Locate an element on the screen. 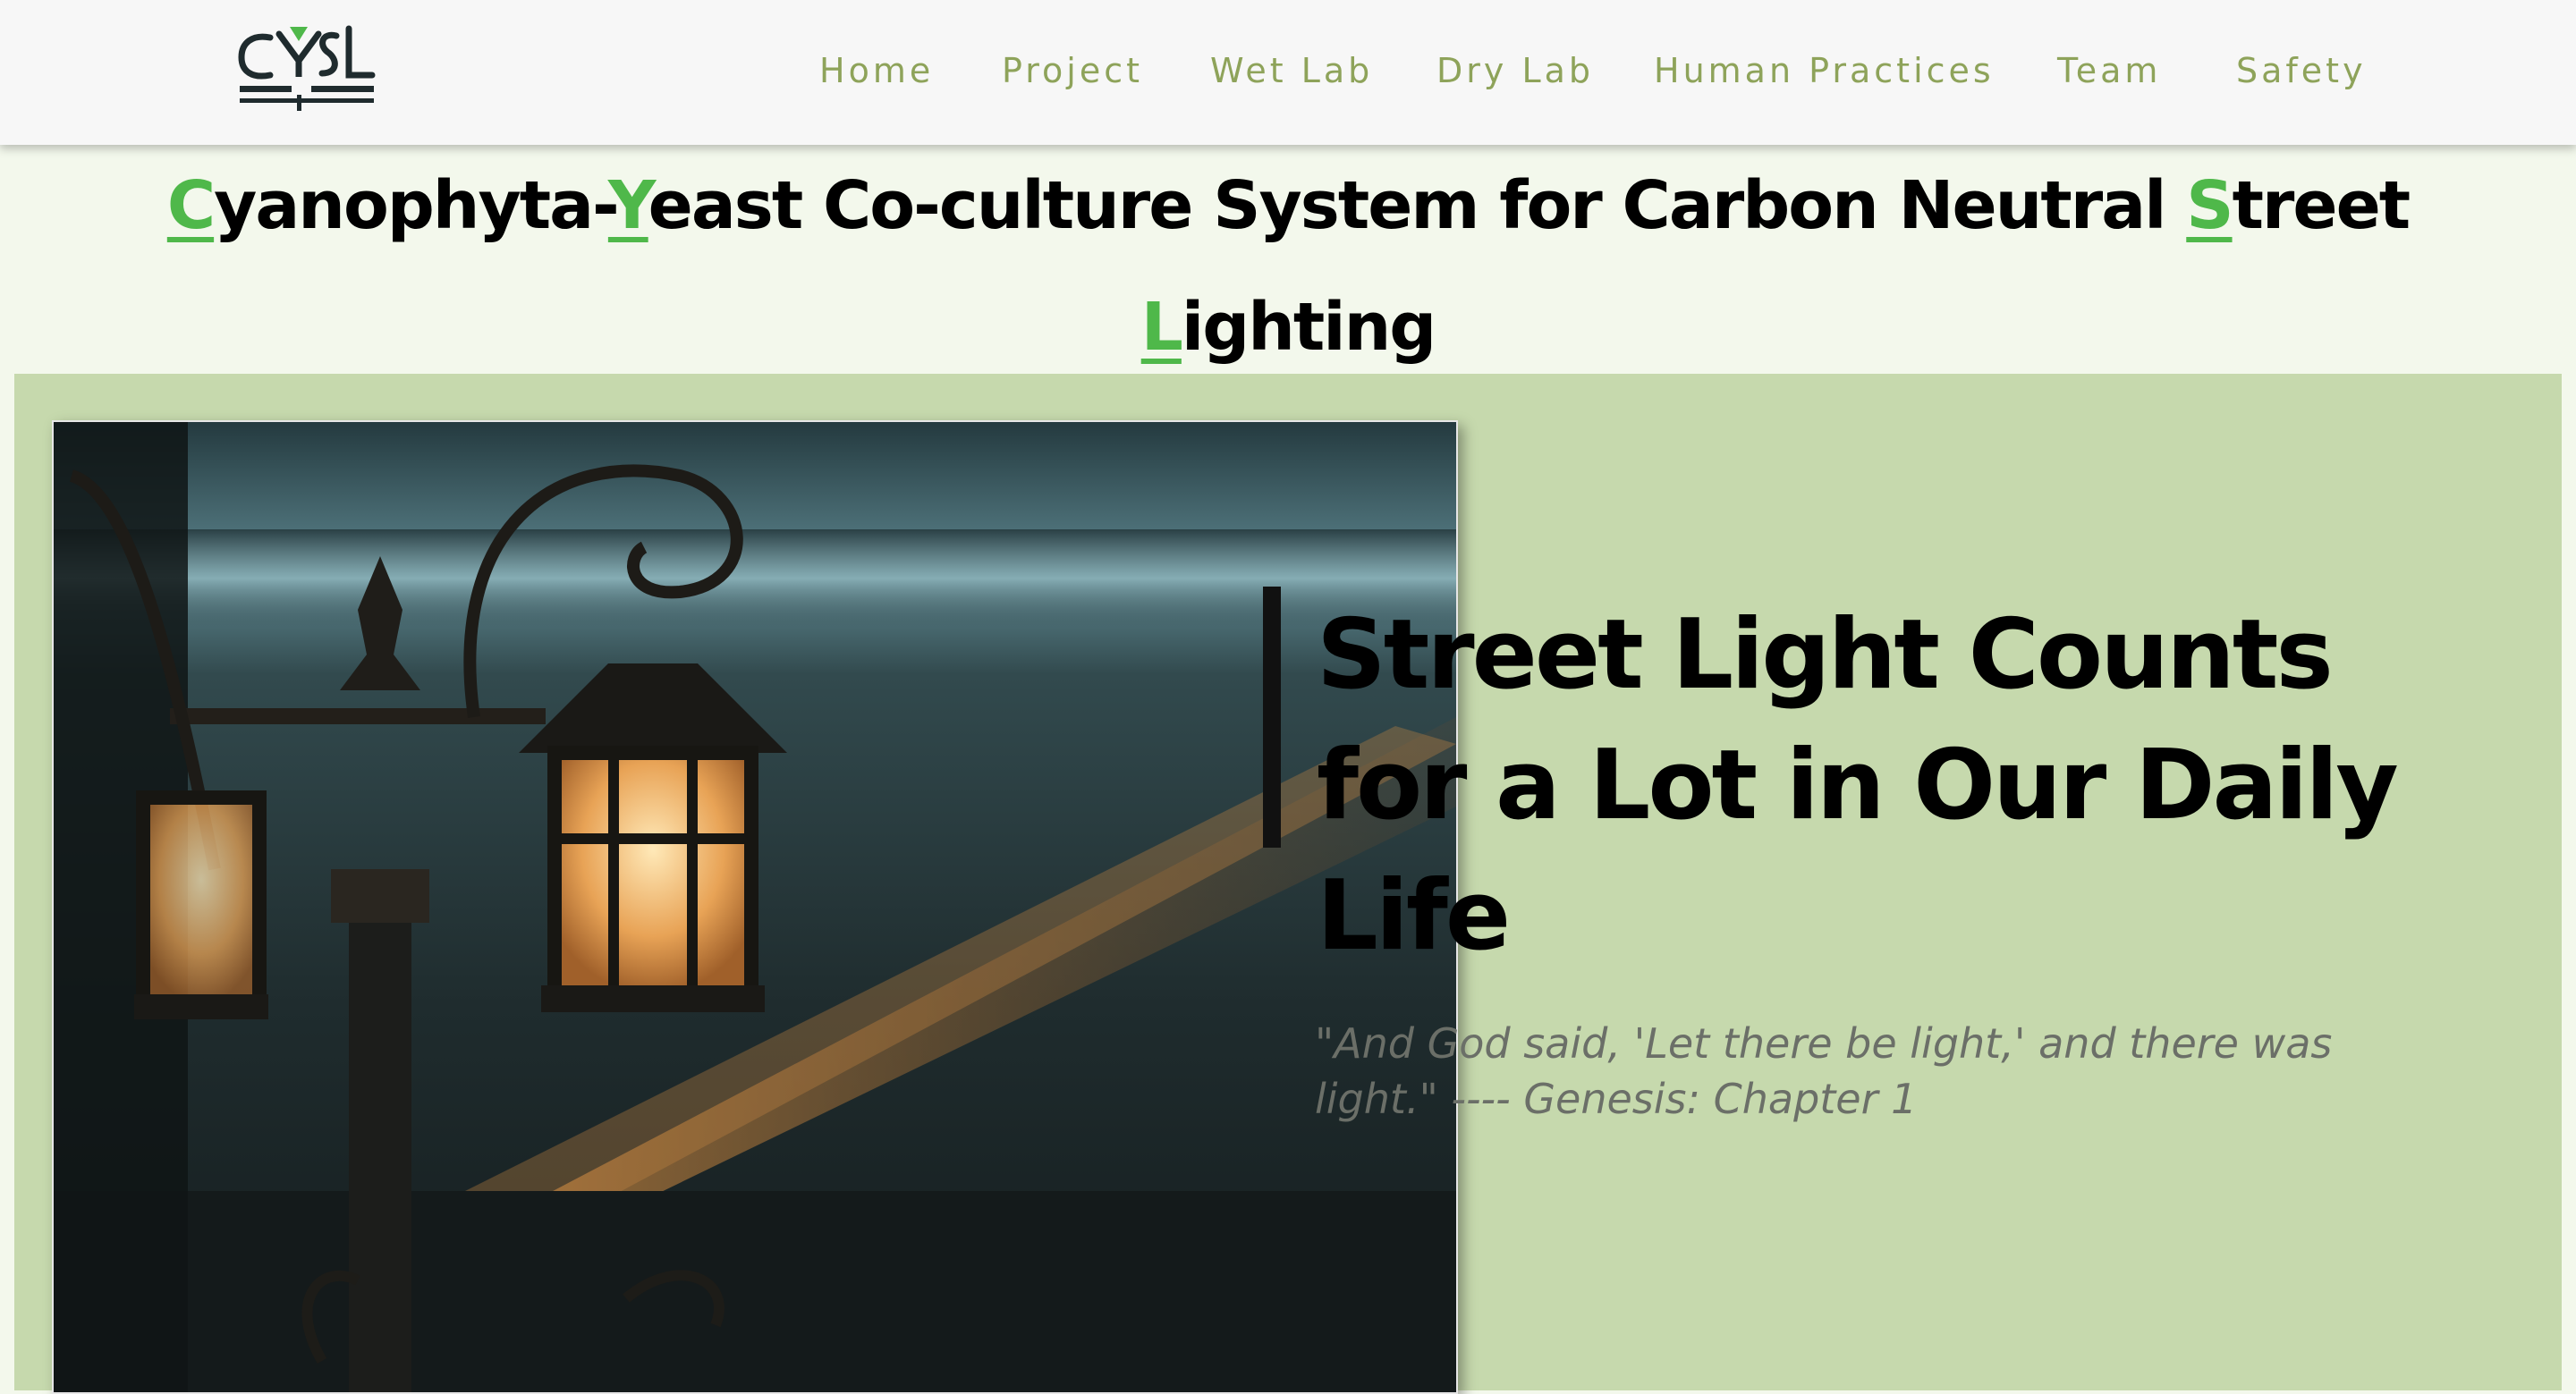  title-segment-3: treet is located at coordinates (2321, 205).